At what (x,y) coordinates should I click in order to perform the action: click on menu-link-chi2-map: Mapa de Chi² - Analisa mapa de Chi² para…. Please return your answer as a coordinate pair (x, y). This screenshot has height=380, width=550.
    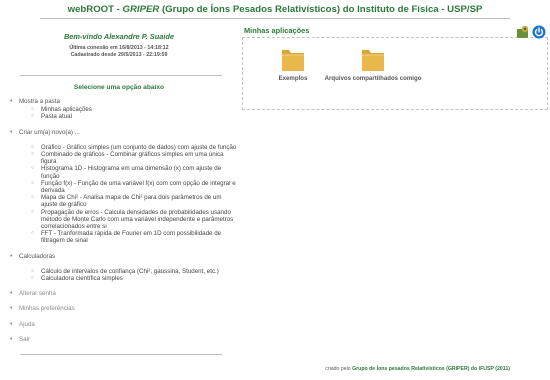
    Looking at the image, I should click on (128, 201).